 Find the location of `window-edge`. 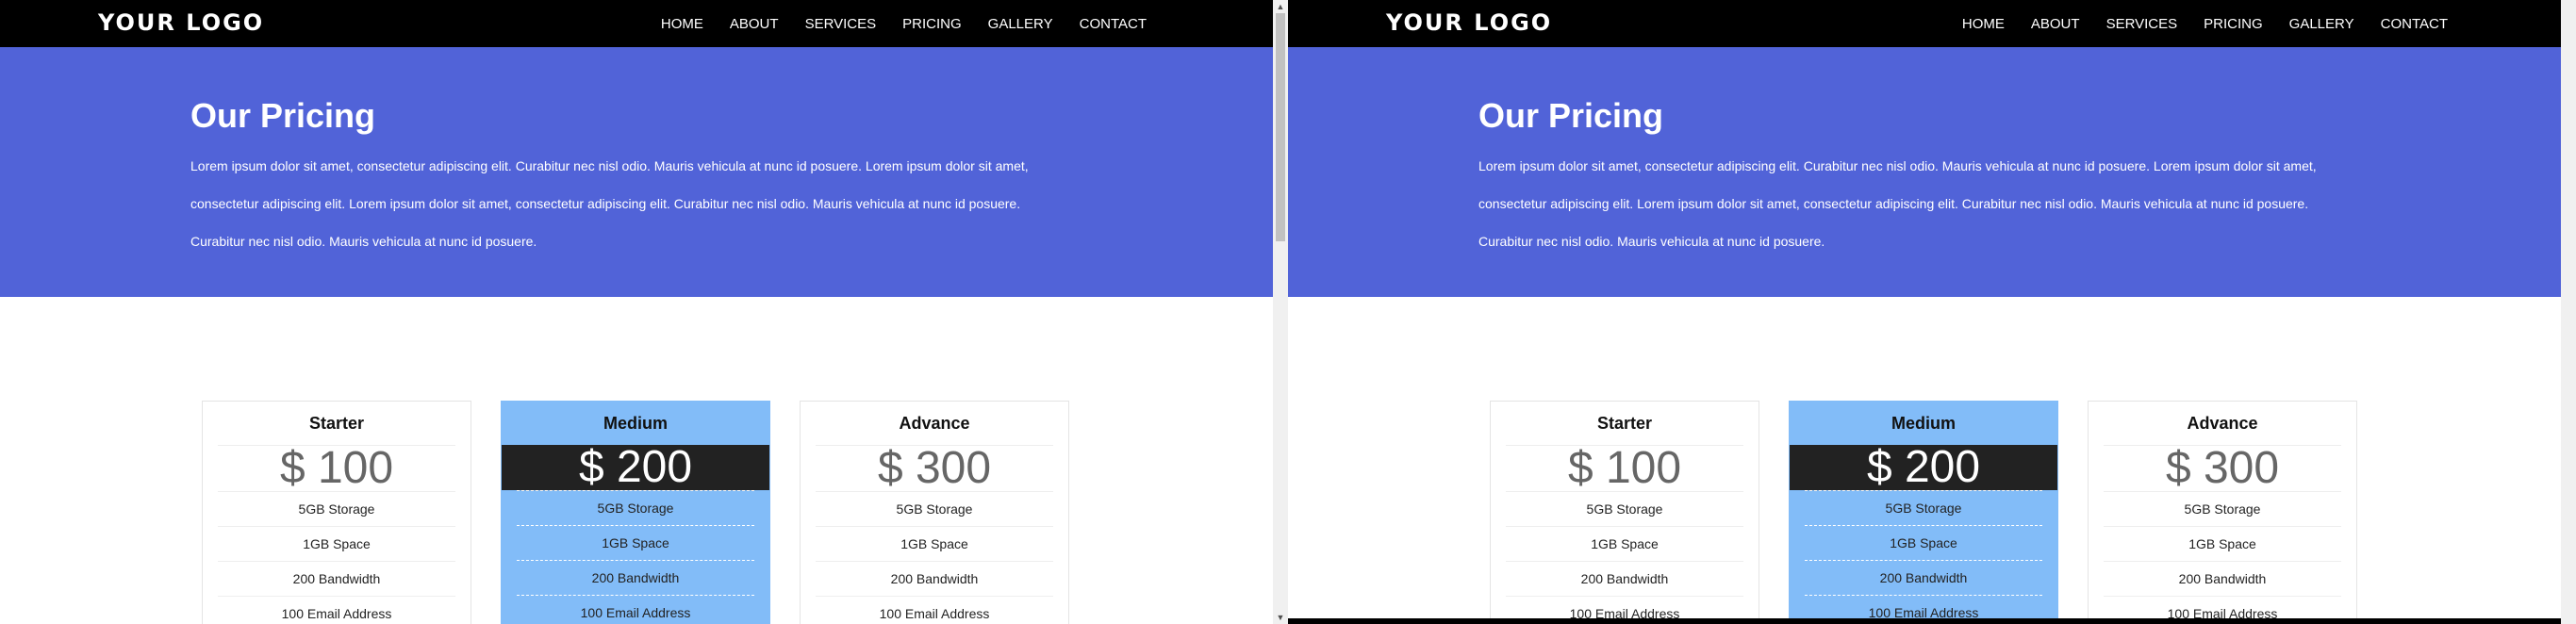

window-edge is located at coordinates (2568, 312).